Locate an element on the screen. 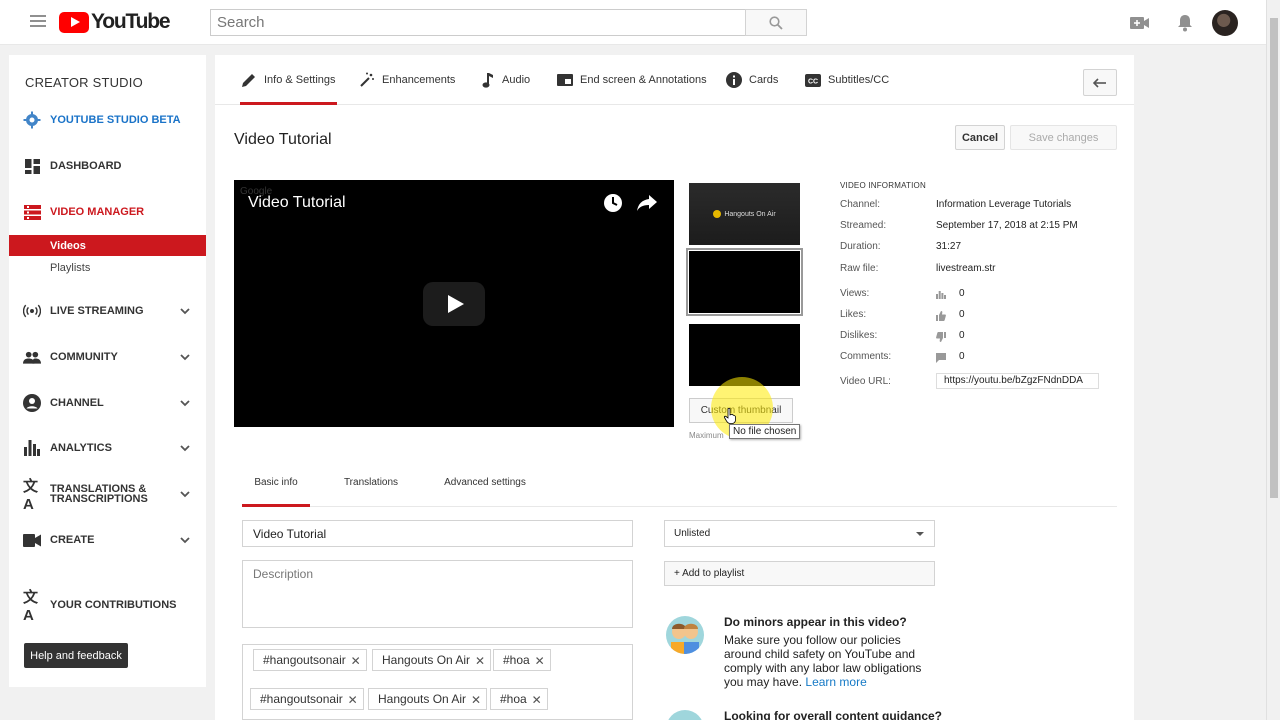 The width and height of the screenshot is (1280, 720). play-button is located at coordinates (454, 304).